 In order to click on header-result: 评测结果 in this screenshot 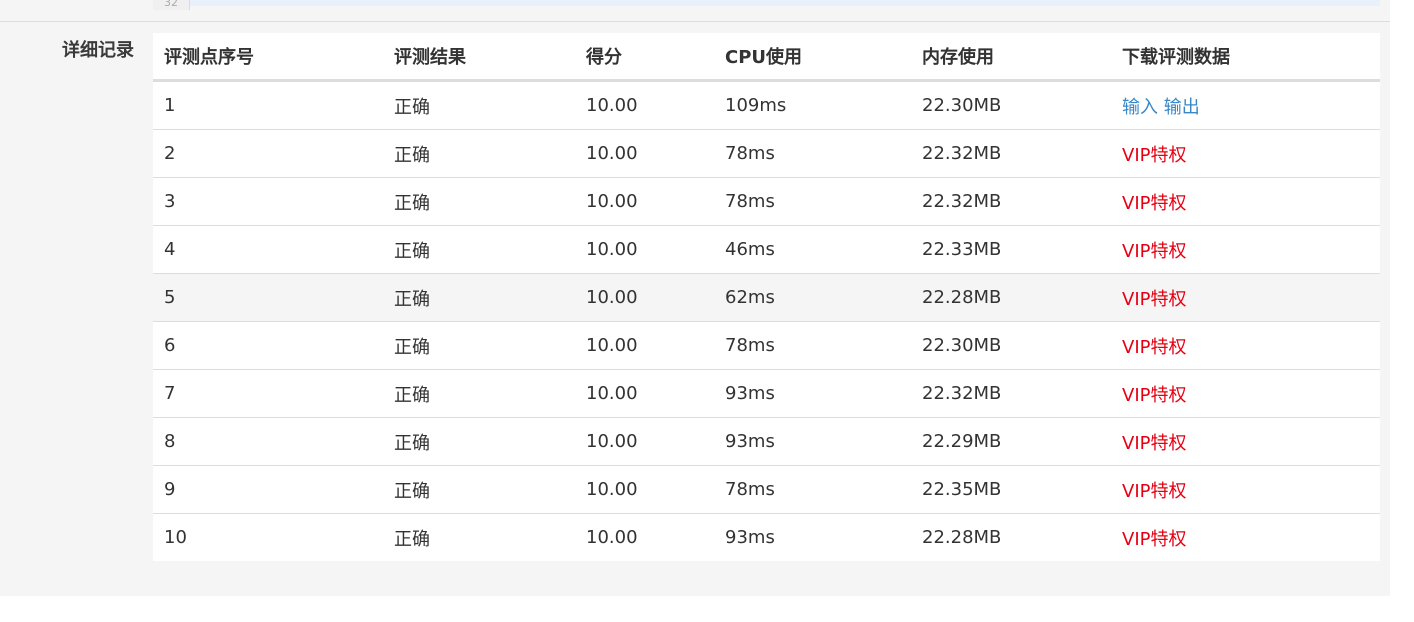, I will do `click(479, 57)`.